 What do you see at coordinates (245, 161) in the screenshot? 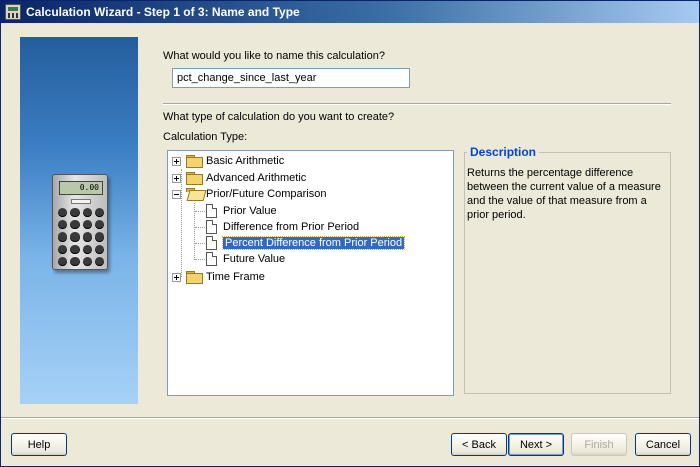
I see `tree-item-label: Basic Arithmetic` at bounding box center [245, 161].